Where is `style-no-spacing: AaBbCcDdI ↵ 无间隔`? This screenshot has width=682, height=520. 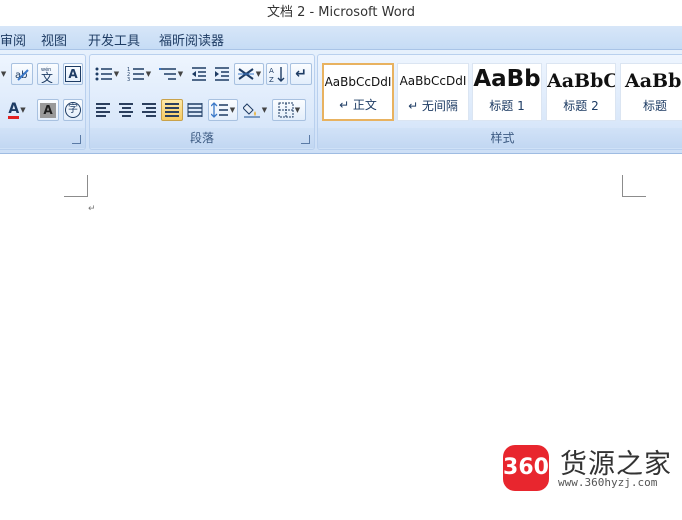
style-no-spacing: AaBbCcDdI ↵ 无间隔 is located at coordinates (433, 92).